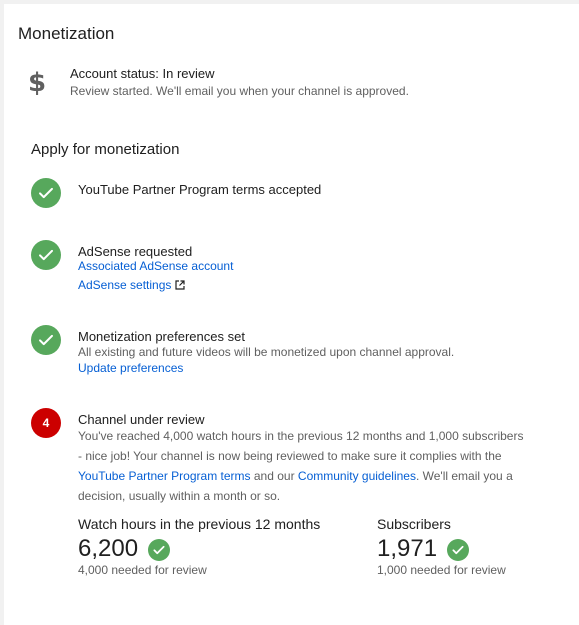 This screenshot has width=579, height=625. What do you see at coordinates (130, 368) in the screenshot?
I see `update-preferences-link: Update preferences` at bounding box center [130, 368].